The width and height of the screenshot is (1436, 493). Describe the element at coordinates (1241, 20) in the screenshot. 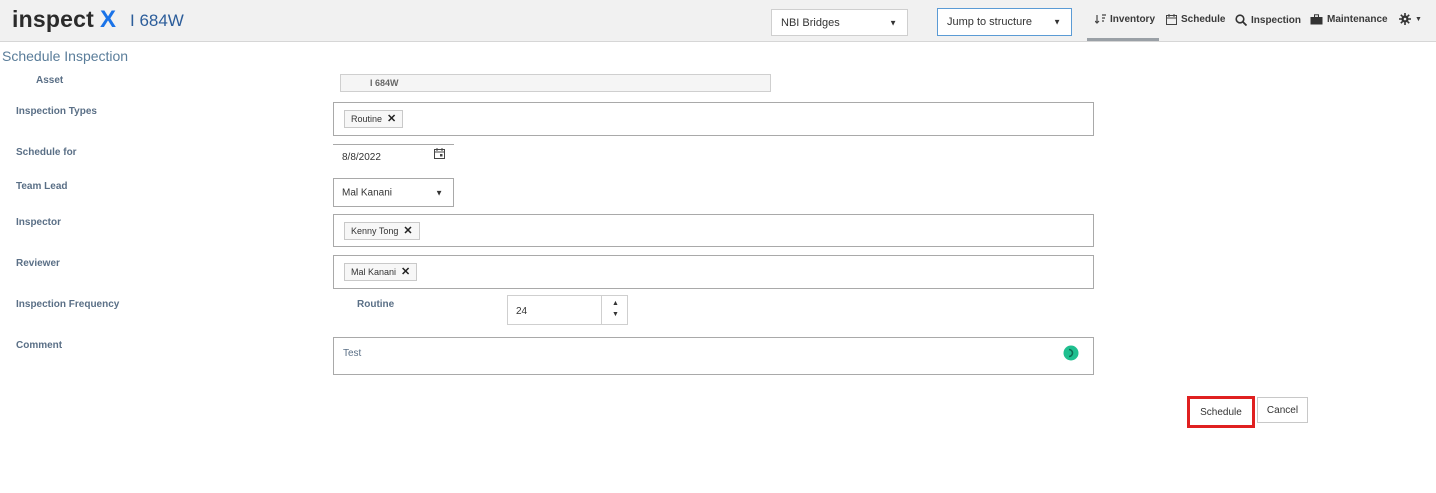

I see `search-icon` at that location.